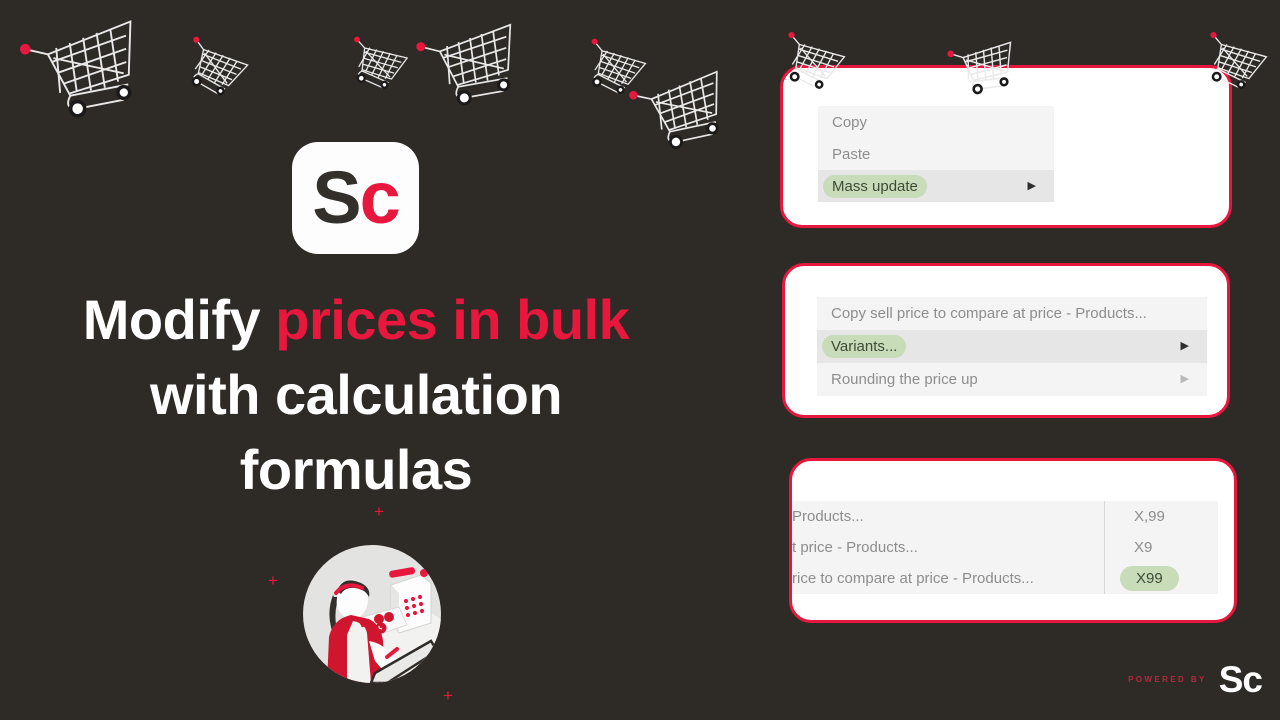 This screenshot has width=1280, height=720. What do you see at coordinates (179, 319) in the screenshot?
I see `headline-plain: Modify` at bounding box center [179, 319].